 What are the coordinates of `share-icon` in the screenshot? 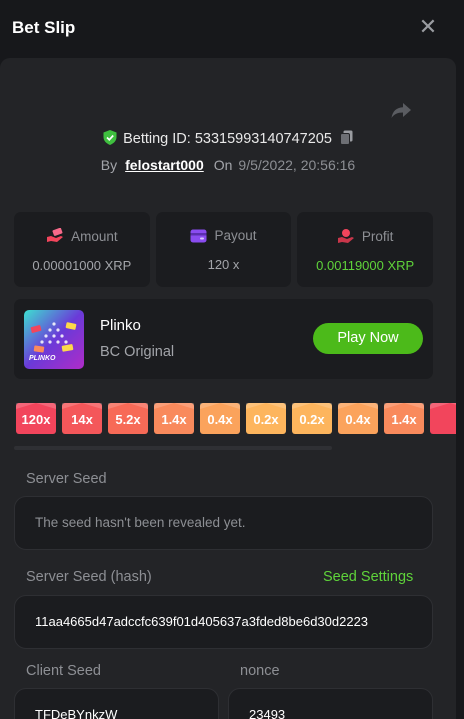 It's located at (401, 110).